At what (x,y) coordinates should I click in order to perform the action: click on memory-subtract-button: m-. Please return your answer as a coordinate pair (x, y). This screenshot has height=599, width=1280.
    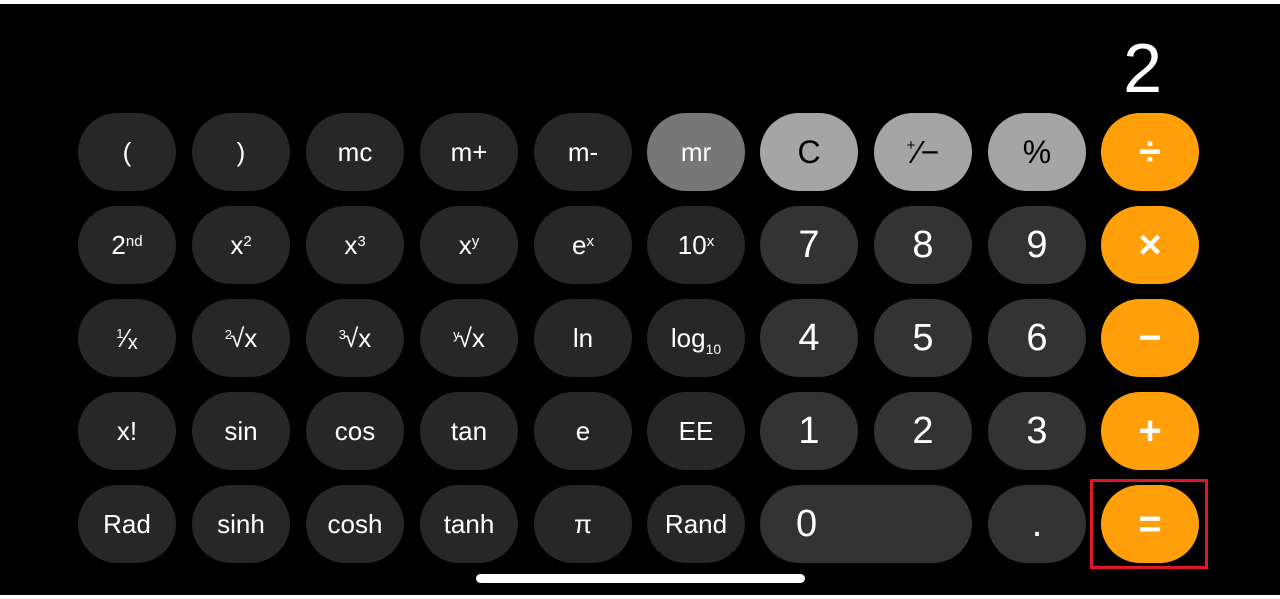
    Looking at the image, I should click on (583, 152).